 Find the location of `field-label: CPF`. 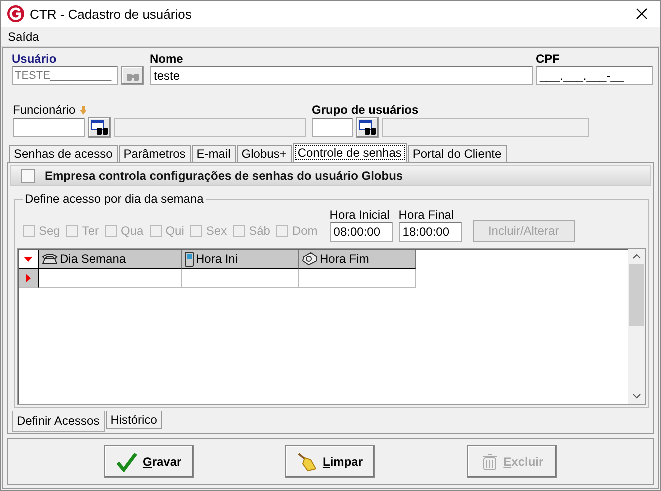

field-label: CPF is located at coordinates (548, 59).